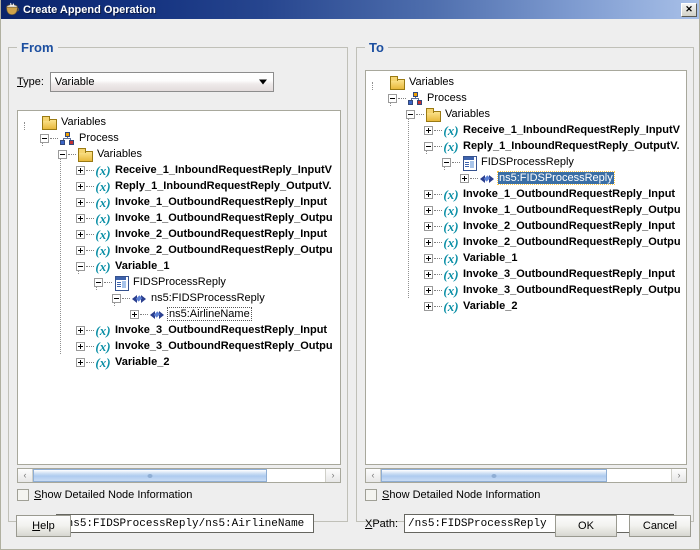 This screenshot has height=550, width=700. Describe the element at coordinates (157, 314) in the screenshot. I see `xml-element-icon` at that location.